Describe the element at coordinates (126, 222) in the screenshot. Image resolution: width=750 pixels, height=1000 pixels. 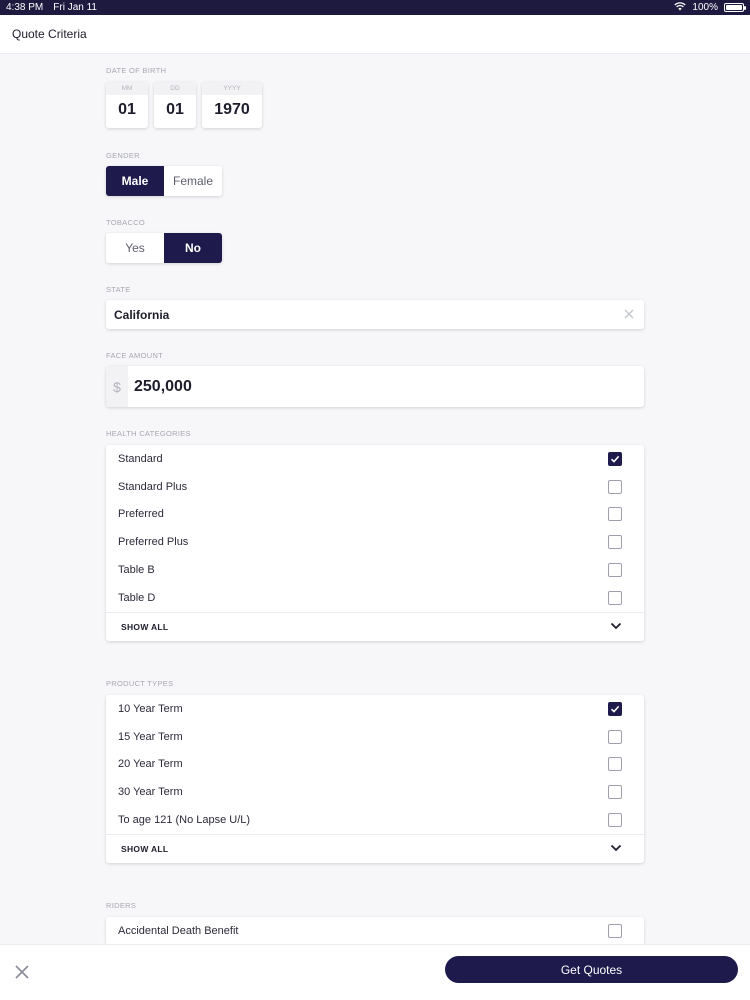
I see `tobacco-label: TOBACCO` at that location.